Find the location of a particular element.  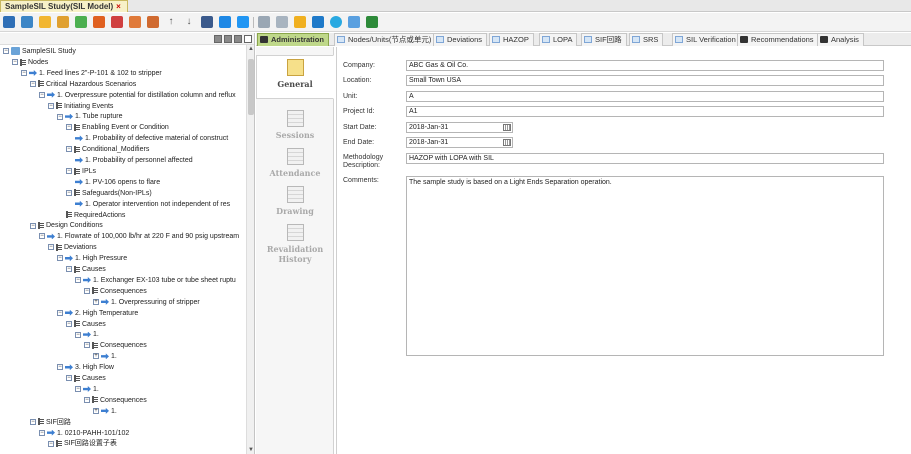

scrollbar-thumb is located at coordinates (251, 87).